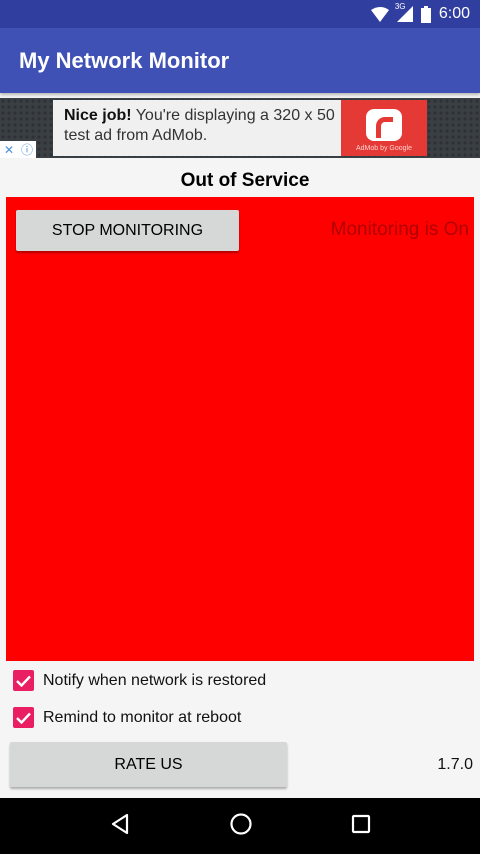  Describe the element at coordinates (454, 13) in the screenshot. I see `clock: 6:00` at that location.